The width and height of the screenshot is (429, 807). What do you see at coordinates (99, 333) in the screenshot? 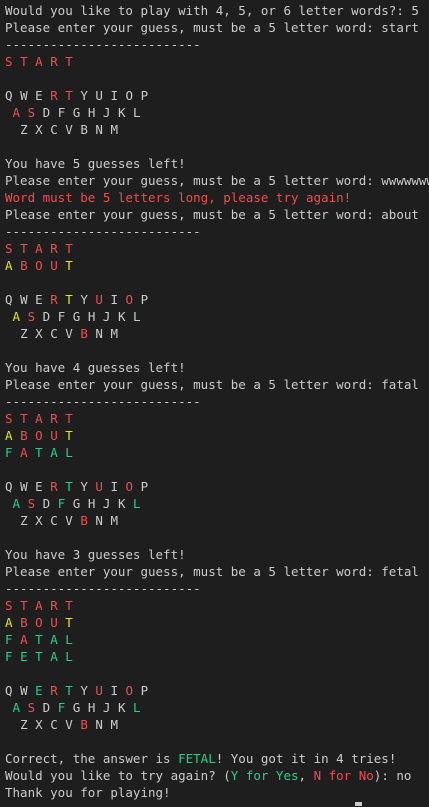
I see `letter: N` at bounding box center [99, 333].